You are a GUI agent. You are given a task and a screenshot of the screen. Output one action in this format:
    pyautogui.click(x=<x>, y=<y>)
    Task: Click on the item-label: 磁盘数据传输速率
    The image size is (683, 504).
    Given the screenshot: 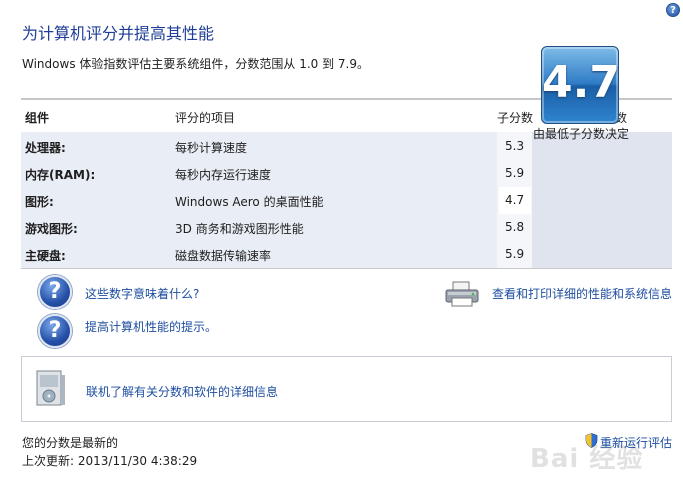 What is the action you would take?
    pyautogui.click(x=223, y=256)
    